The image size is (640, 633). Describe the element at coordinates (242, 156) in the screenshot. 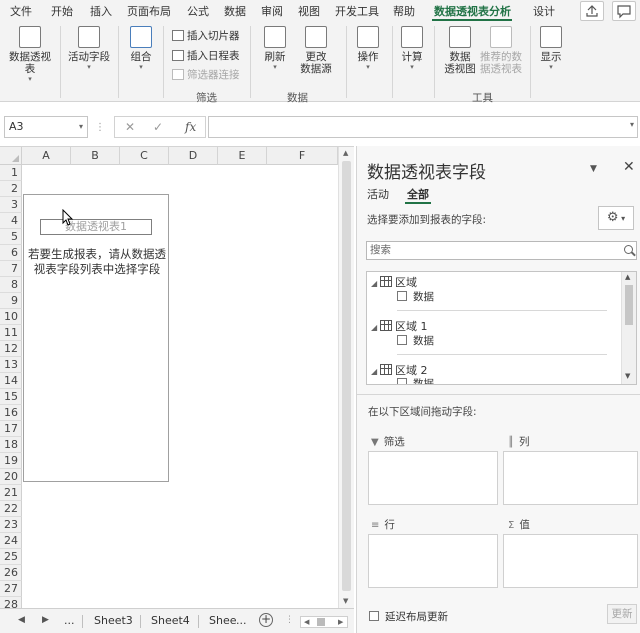

I see `column-header: E` at that location.